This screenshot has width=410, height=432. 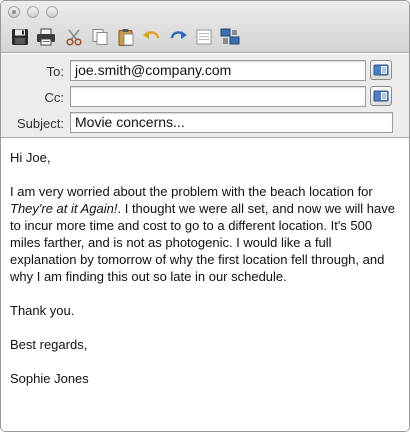 I want to click on printer-icon, so click(x=46, y=37).